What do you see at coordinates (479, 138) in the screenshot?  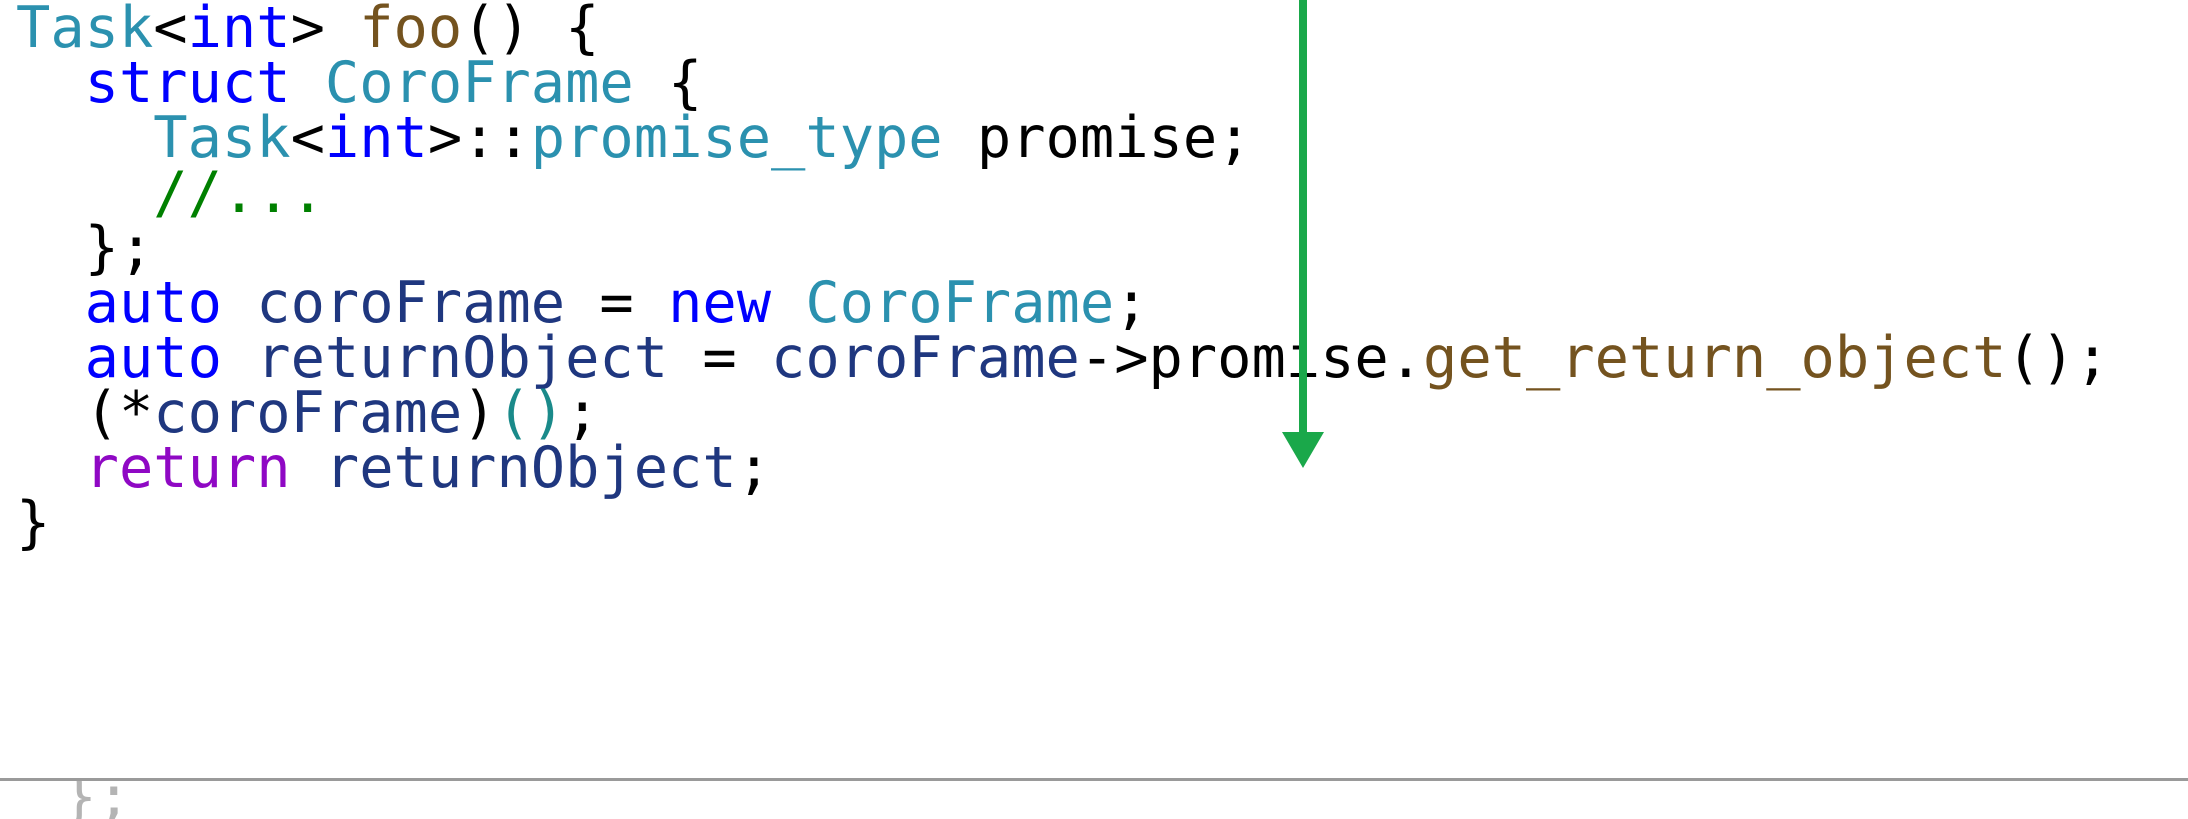 I see `code-token-plain: >::` at bounding box center [479, 138].